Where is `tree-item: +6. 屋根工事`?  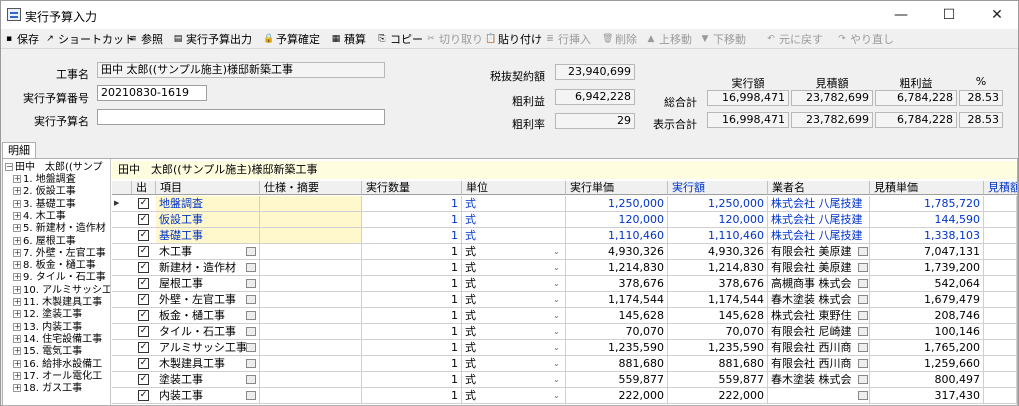 tree-item: +6. 屋根工事 is located at coordinates (44, 242).